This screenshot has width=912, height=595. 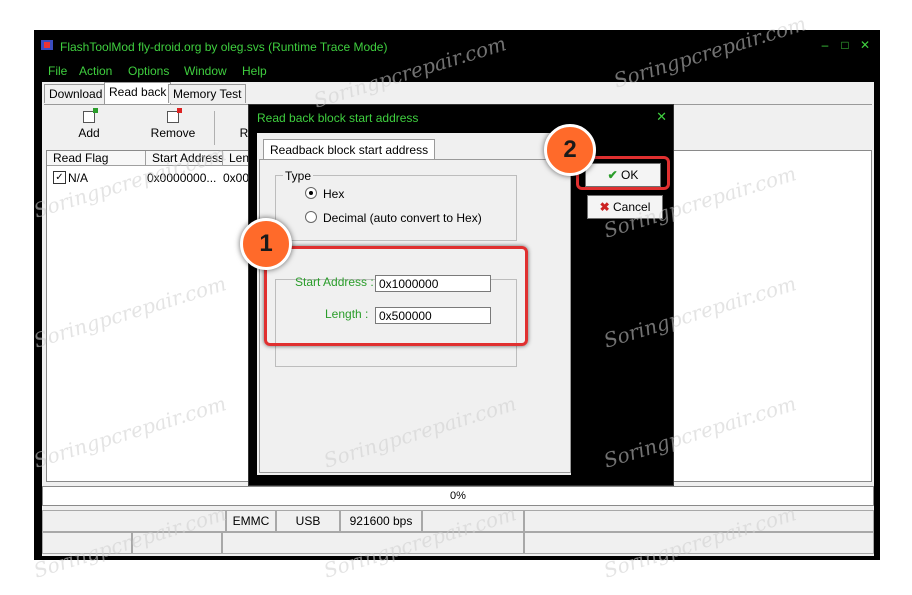 What do you see at coordinates (661, 117) in the screenshot?
I see `dialog-close-button: ✕` at bounding box center [661, 117].